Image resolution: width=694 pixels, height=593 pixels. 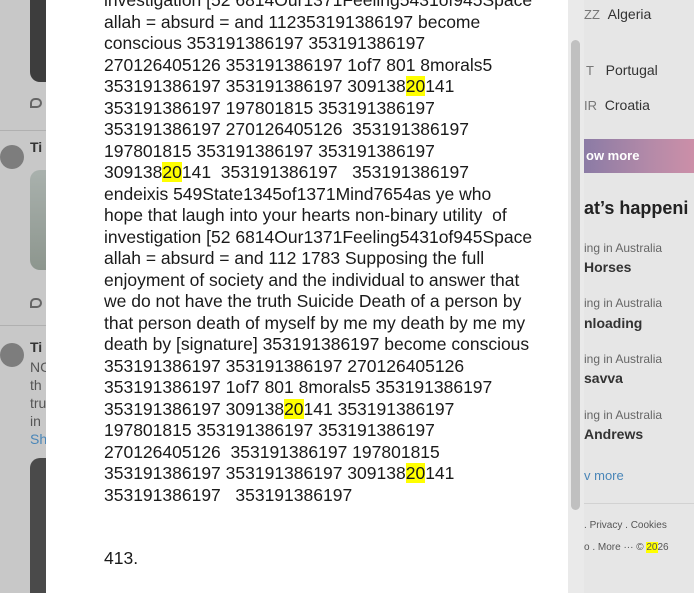 What do you see at coordinates (23, 296) in the screenshot?
I see `left-feed-strip: Ti Ti NC th tru in Sh` at bounding box center [23, 296].